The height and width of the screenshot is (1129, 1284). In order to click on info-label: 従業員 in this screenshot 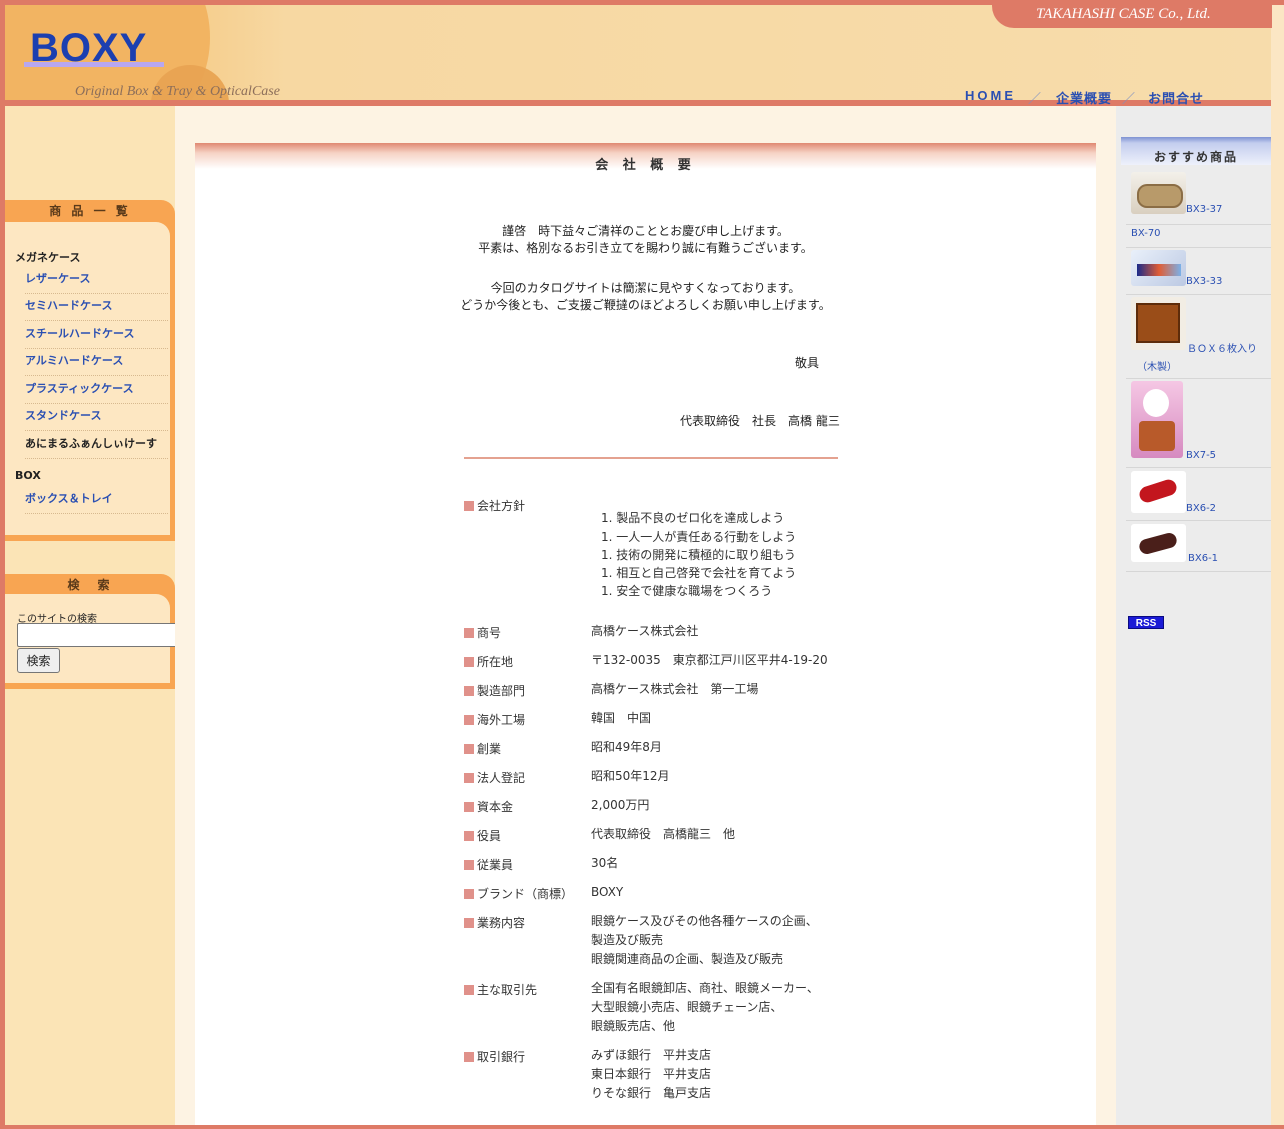, I will do `click(488, 864)`.